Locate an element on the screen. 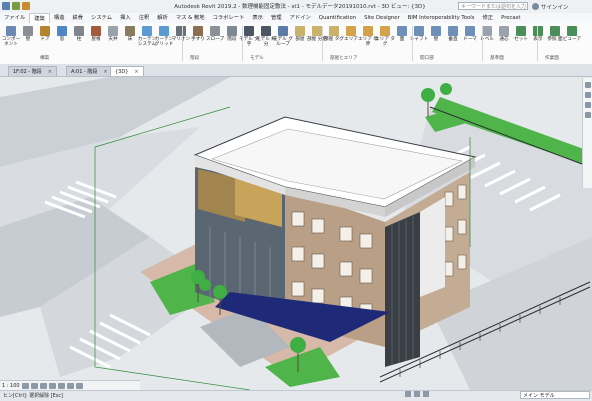 This screenshot has width=592, height=401. view-tab: A:01 - 階段 × is located at coordinates (89, 71).